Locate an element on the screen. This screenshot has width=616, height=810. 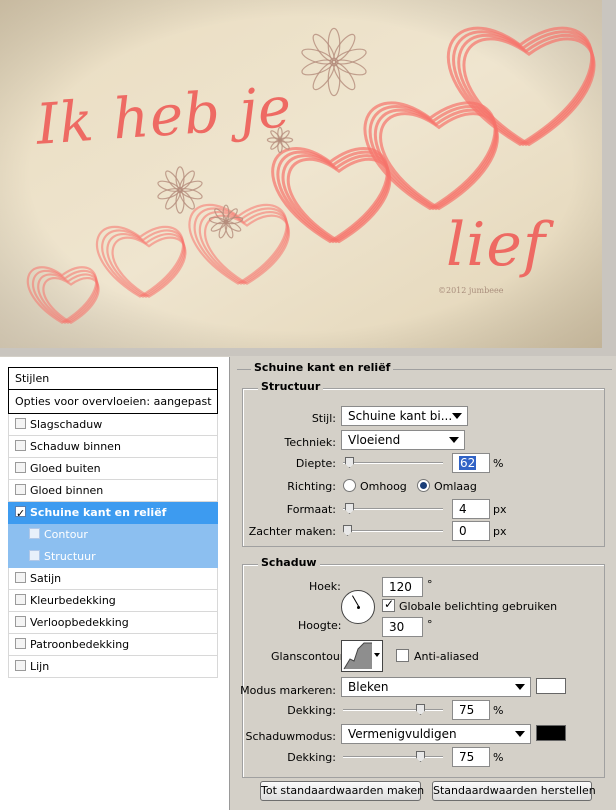
make-default-button: Tot standaardwaarden maken is located at coordinates (342, 791).